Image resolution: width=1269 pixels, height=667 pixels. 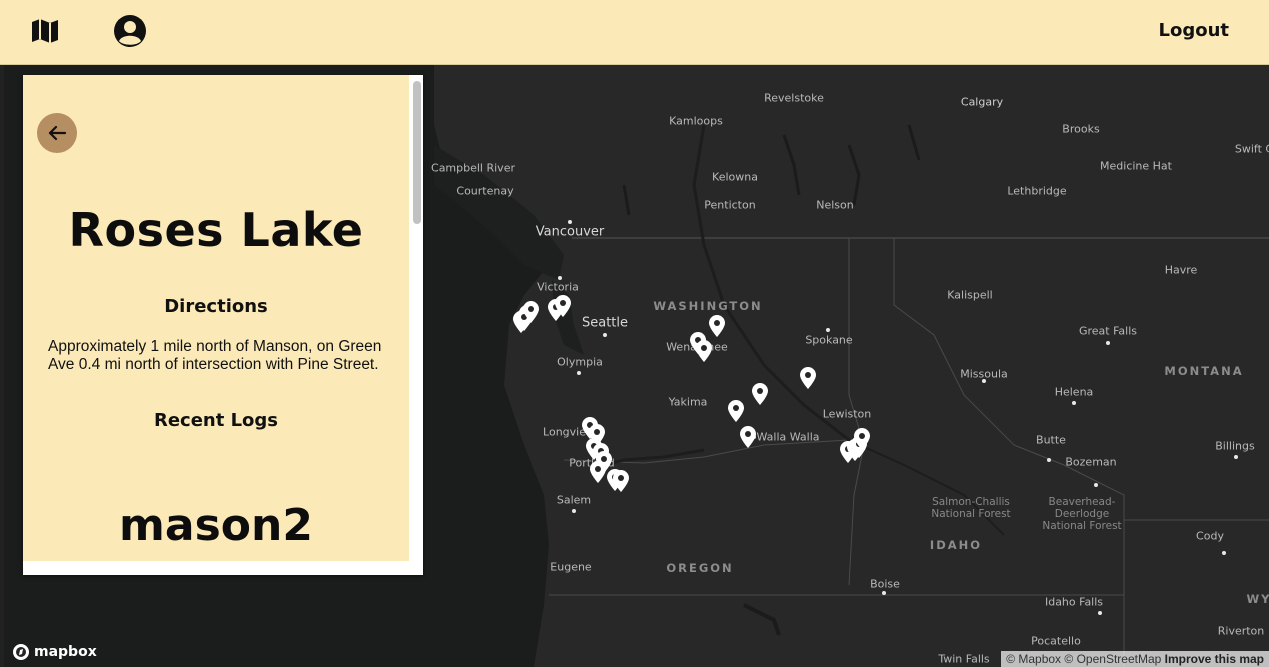 I want to click on map-label: Victoria, so click(x=558, y=287).